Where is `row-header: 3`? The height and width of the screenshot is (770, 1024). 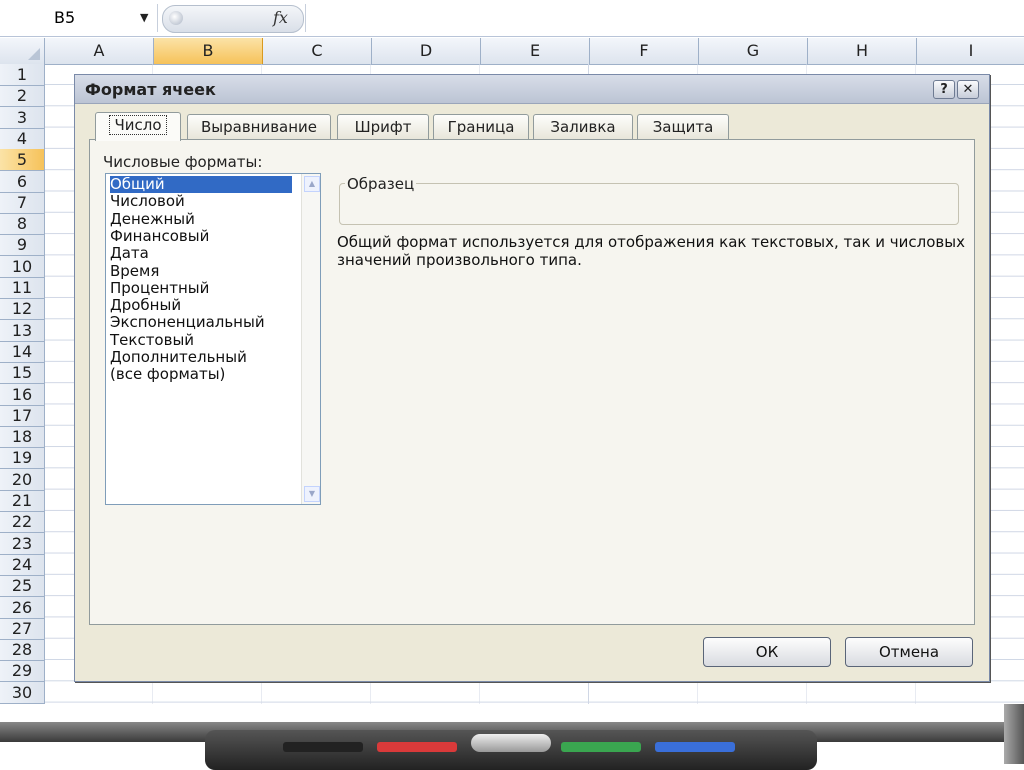 row-header: 3 is located at coordinates (22, 118).